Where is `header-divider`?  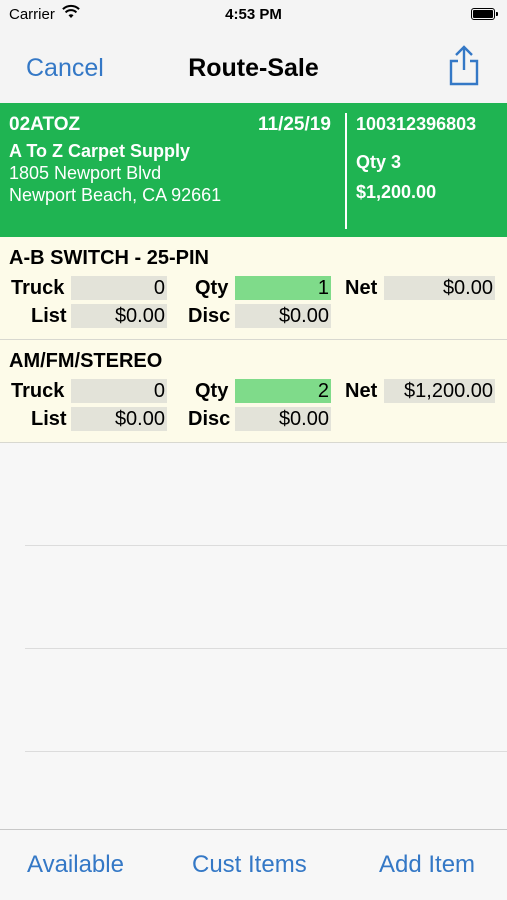
header-divider is located at coordinates (346, 171).